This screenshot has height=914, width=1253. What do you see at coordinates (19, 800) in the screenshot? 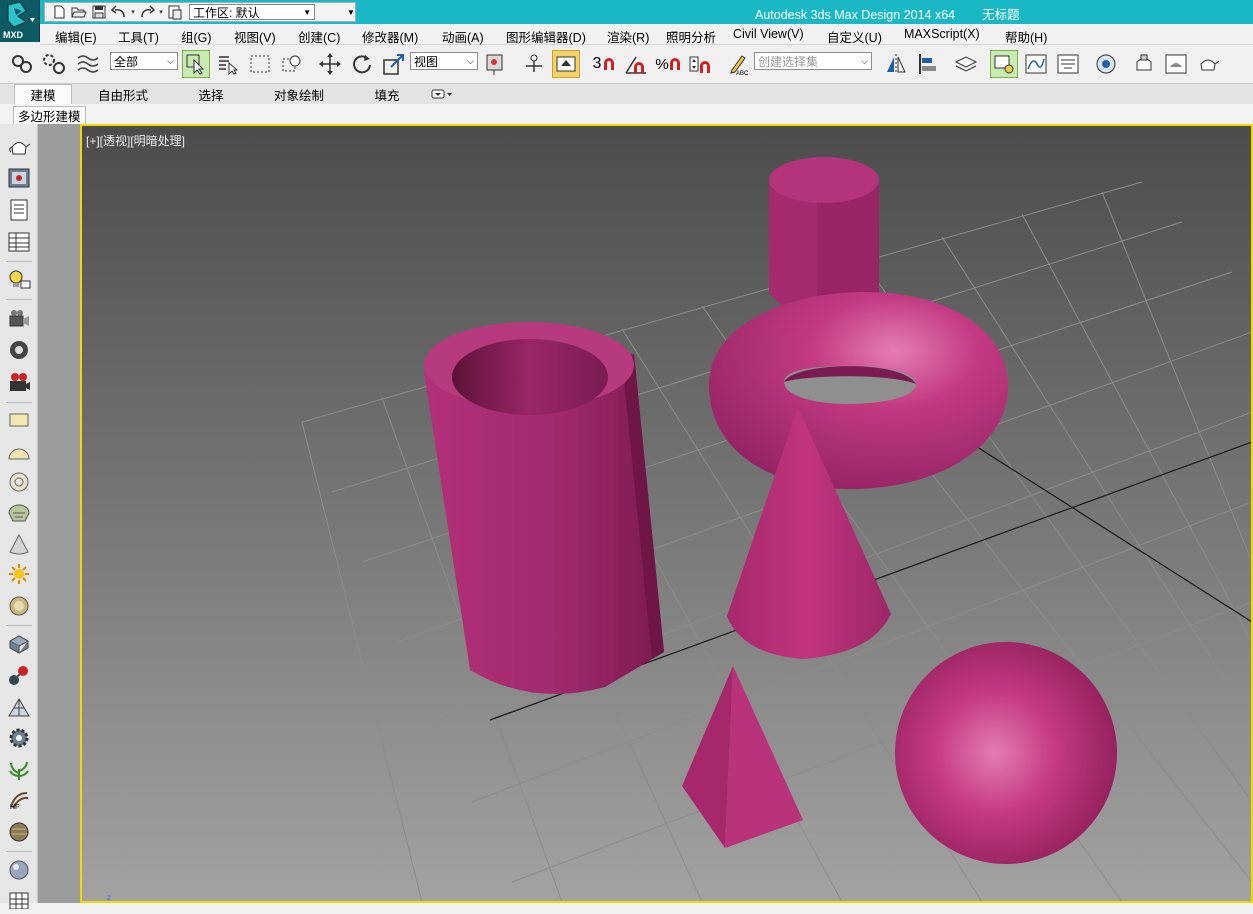
I see `hair-fur-button: HF` at bounding box center [19, 800].